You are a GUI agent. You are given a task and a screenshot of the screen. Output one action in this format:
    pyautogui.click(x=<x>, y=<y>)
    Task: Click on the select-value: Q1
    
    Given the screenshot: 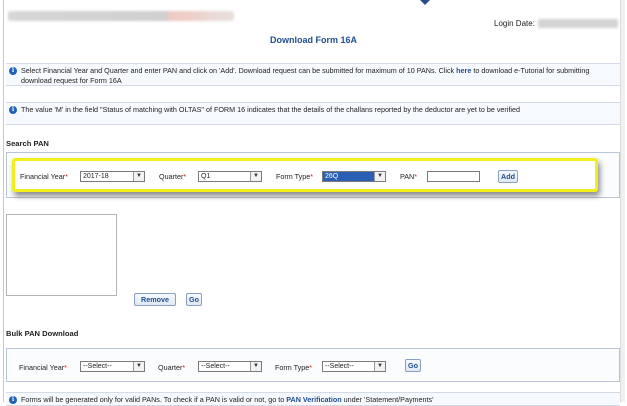 What is the action you would take?
    pyautogui.click(x=206, y=176)
    